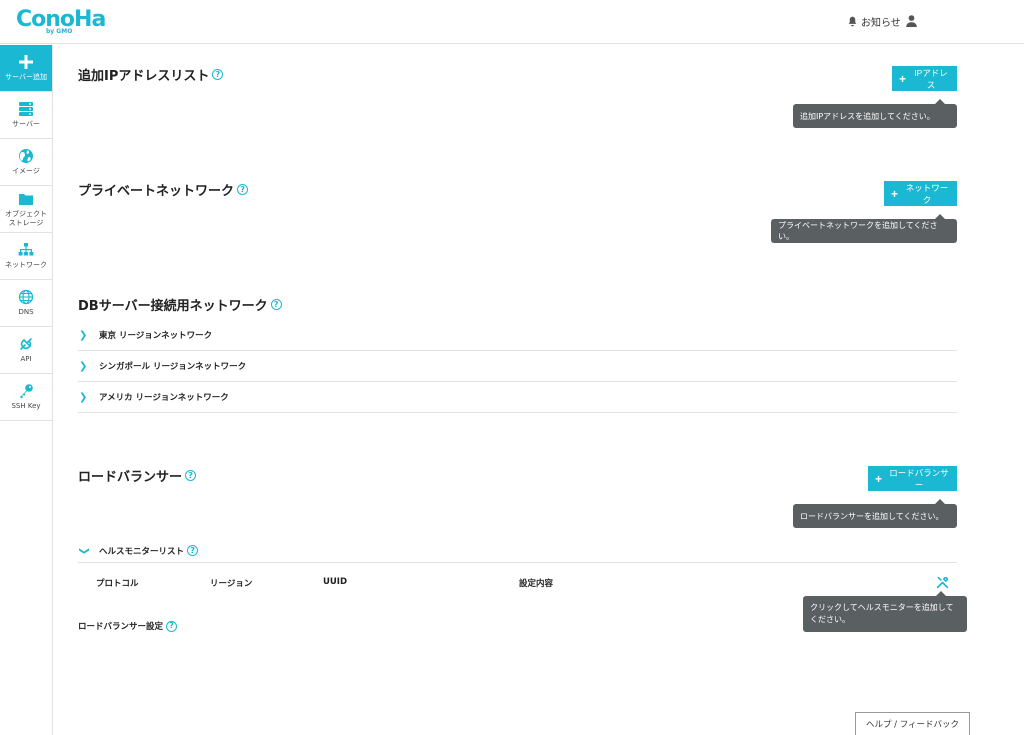 The image size is (1024, 735). Describe the element at coordinates (84, 551) in the screenshot. I see `chevron-down-icon: ❯` at that location.